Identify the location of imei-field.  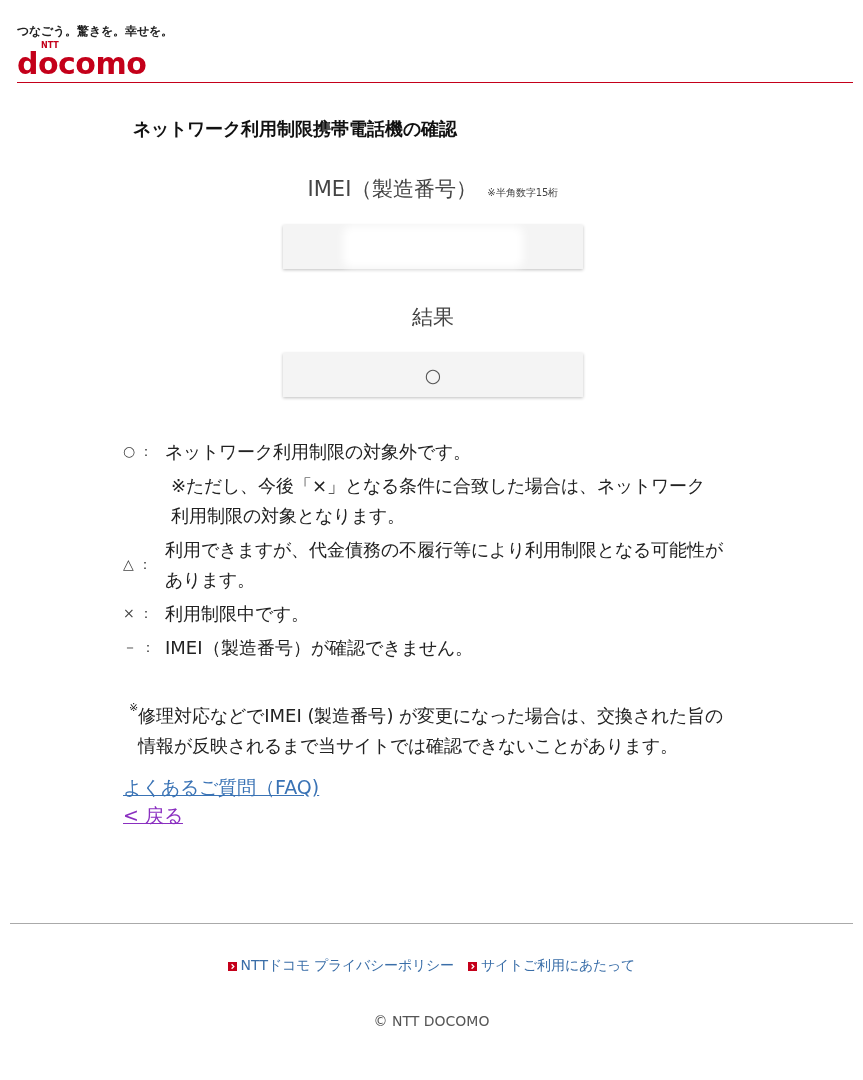
(433, 247).